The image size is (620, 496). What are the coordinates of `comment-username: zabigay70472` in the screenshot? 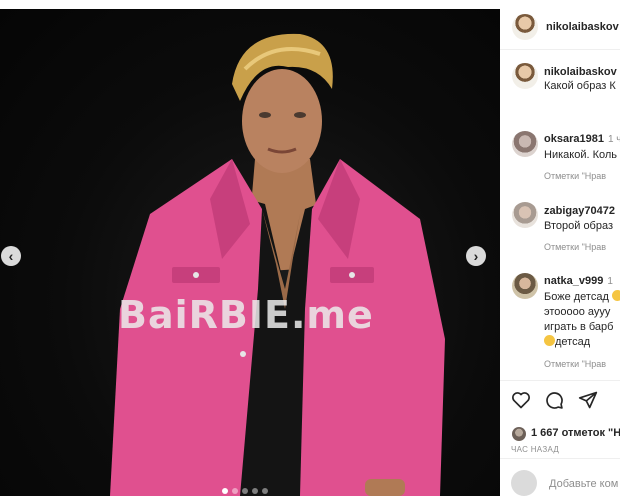 It's located at (579, 211).